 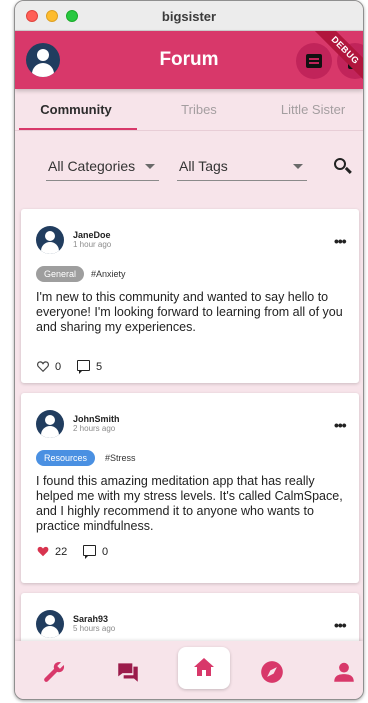 I want to click on comment-count: 0, so click(x=105, y=552).